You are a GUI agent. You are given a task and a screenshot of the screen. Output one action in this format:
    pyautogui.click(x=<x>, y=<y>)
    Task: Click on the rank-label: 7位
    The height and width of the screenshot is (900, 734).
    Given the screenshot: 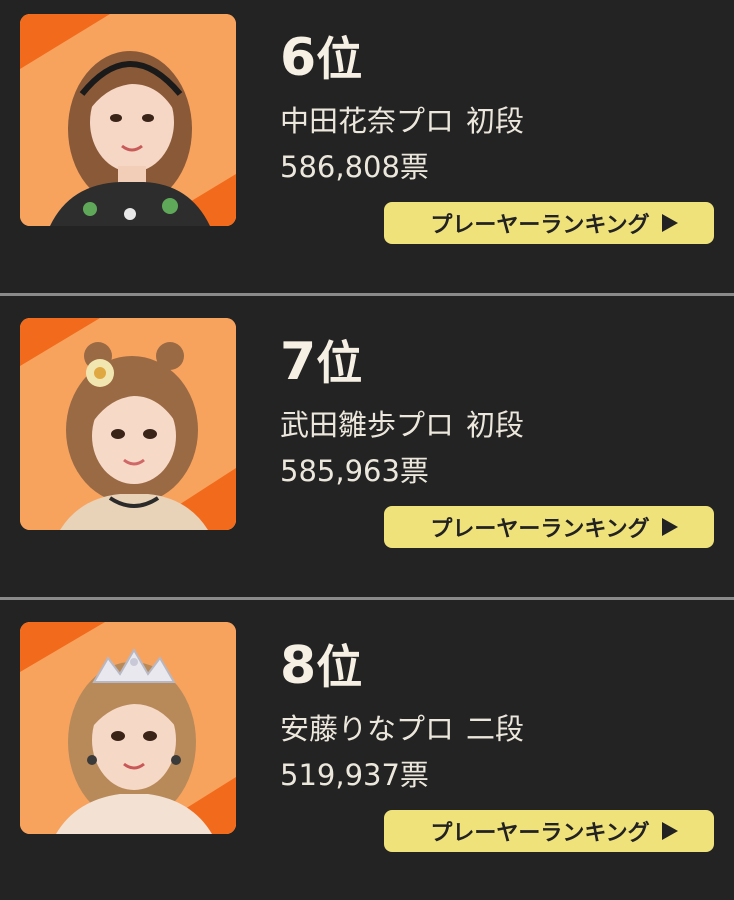 What is the action you would take?
    pyautogui.click(x=321, y=362)
    